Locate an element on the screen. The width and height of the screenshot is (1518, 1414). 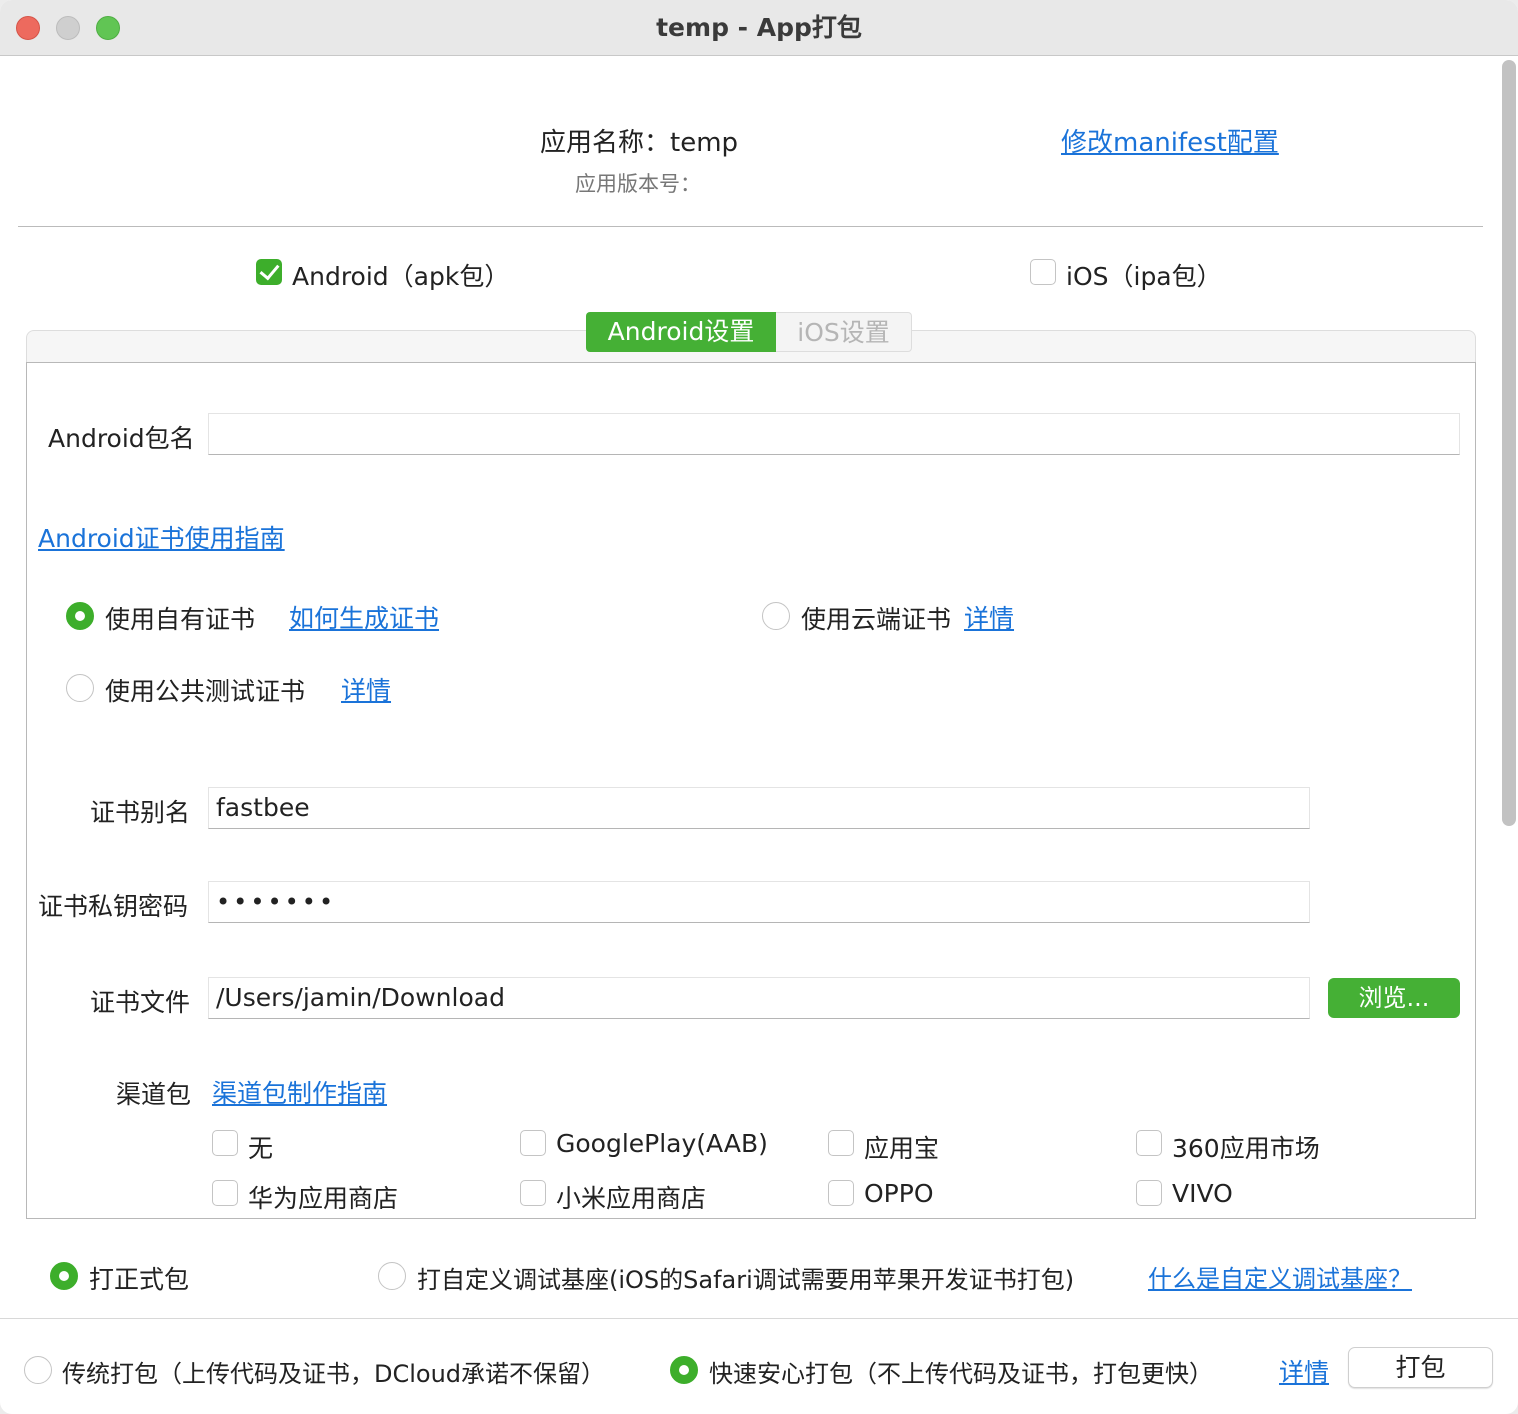
cert-password-input: ••••••• is located at coordinates (759, 902).